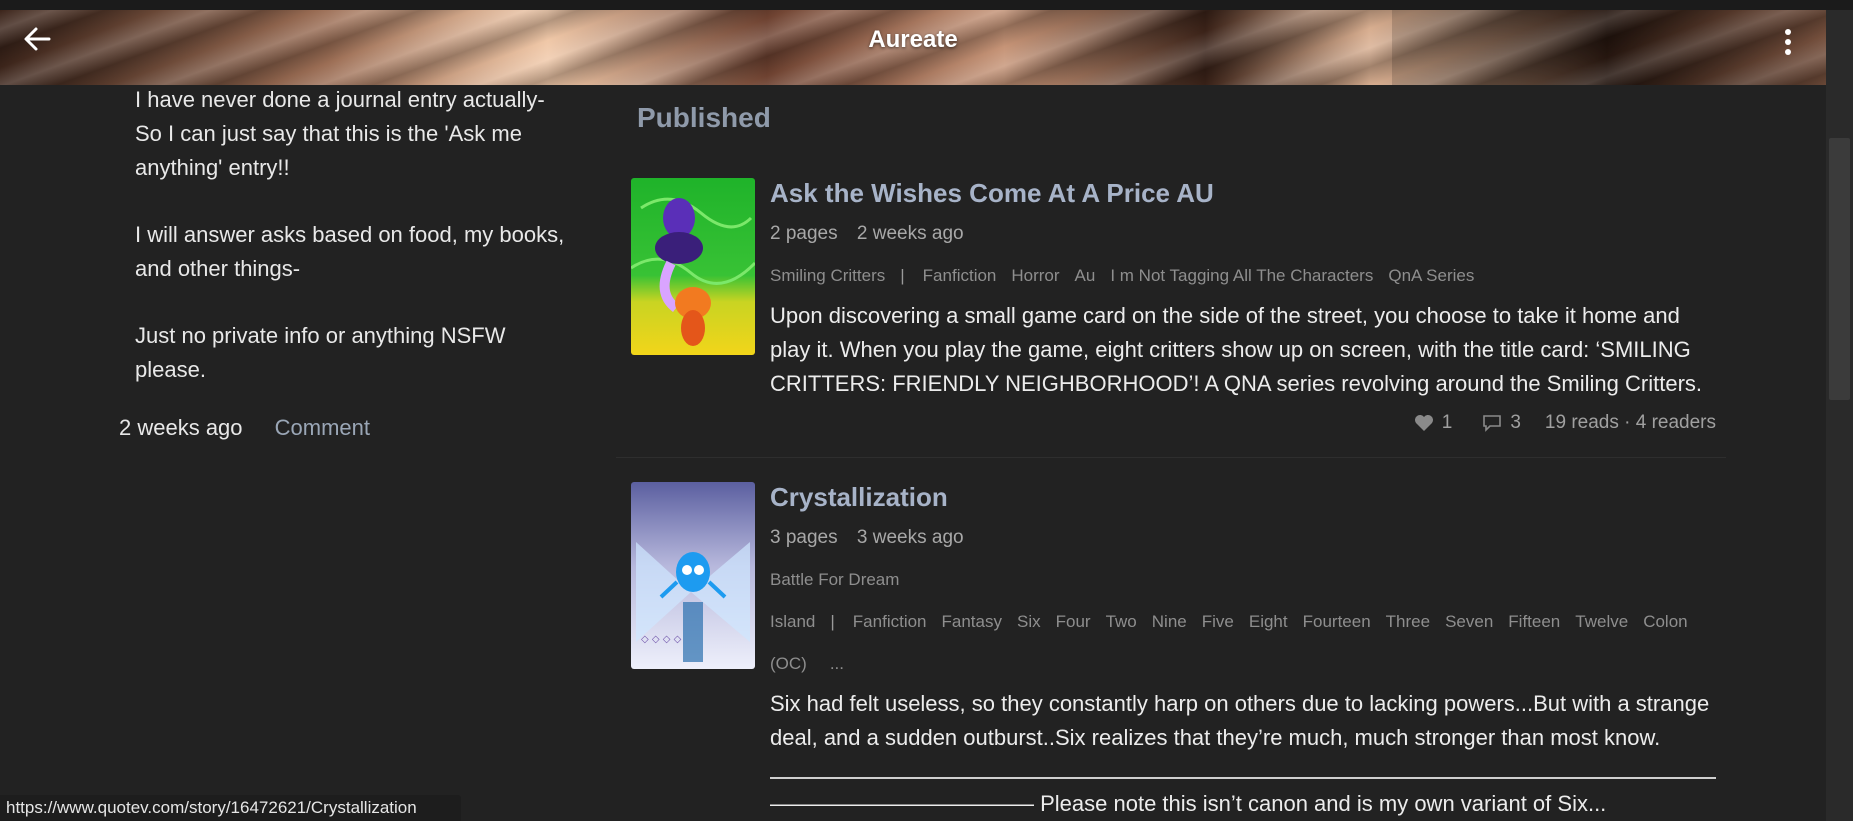 The height and width of the screenshot is (821, 1853). I want to click on story-divider, so click(1171, 457).